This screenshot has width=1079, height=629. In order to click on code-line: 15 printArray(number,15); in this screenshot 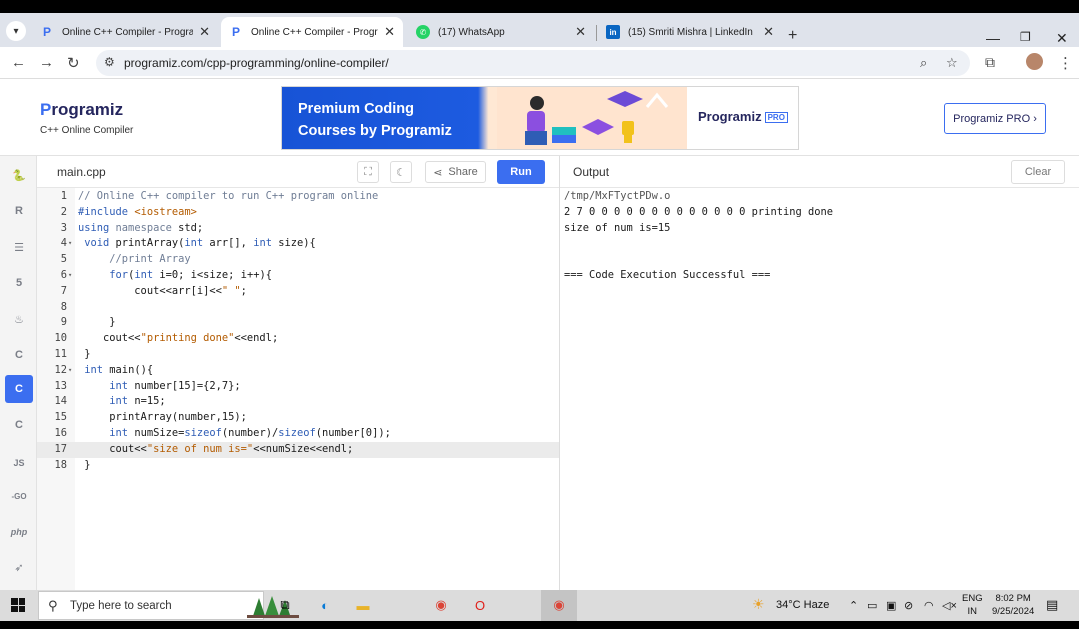, I will do `click(298, 418)`.